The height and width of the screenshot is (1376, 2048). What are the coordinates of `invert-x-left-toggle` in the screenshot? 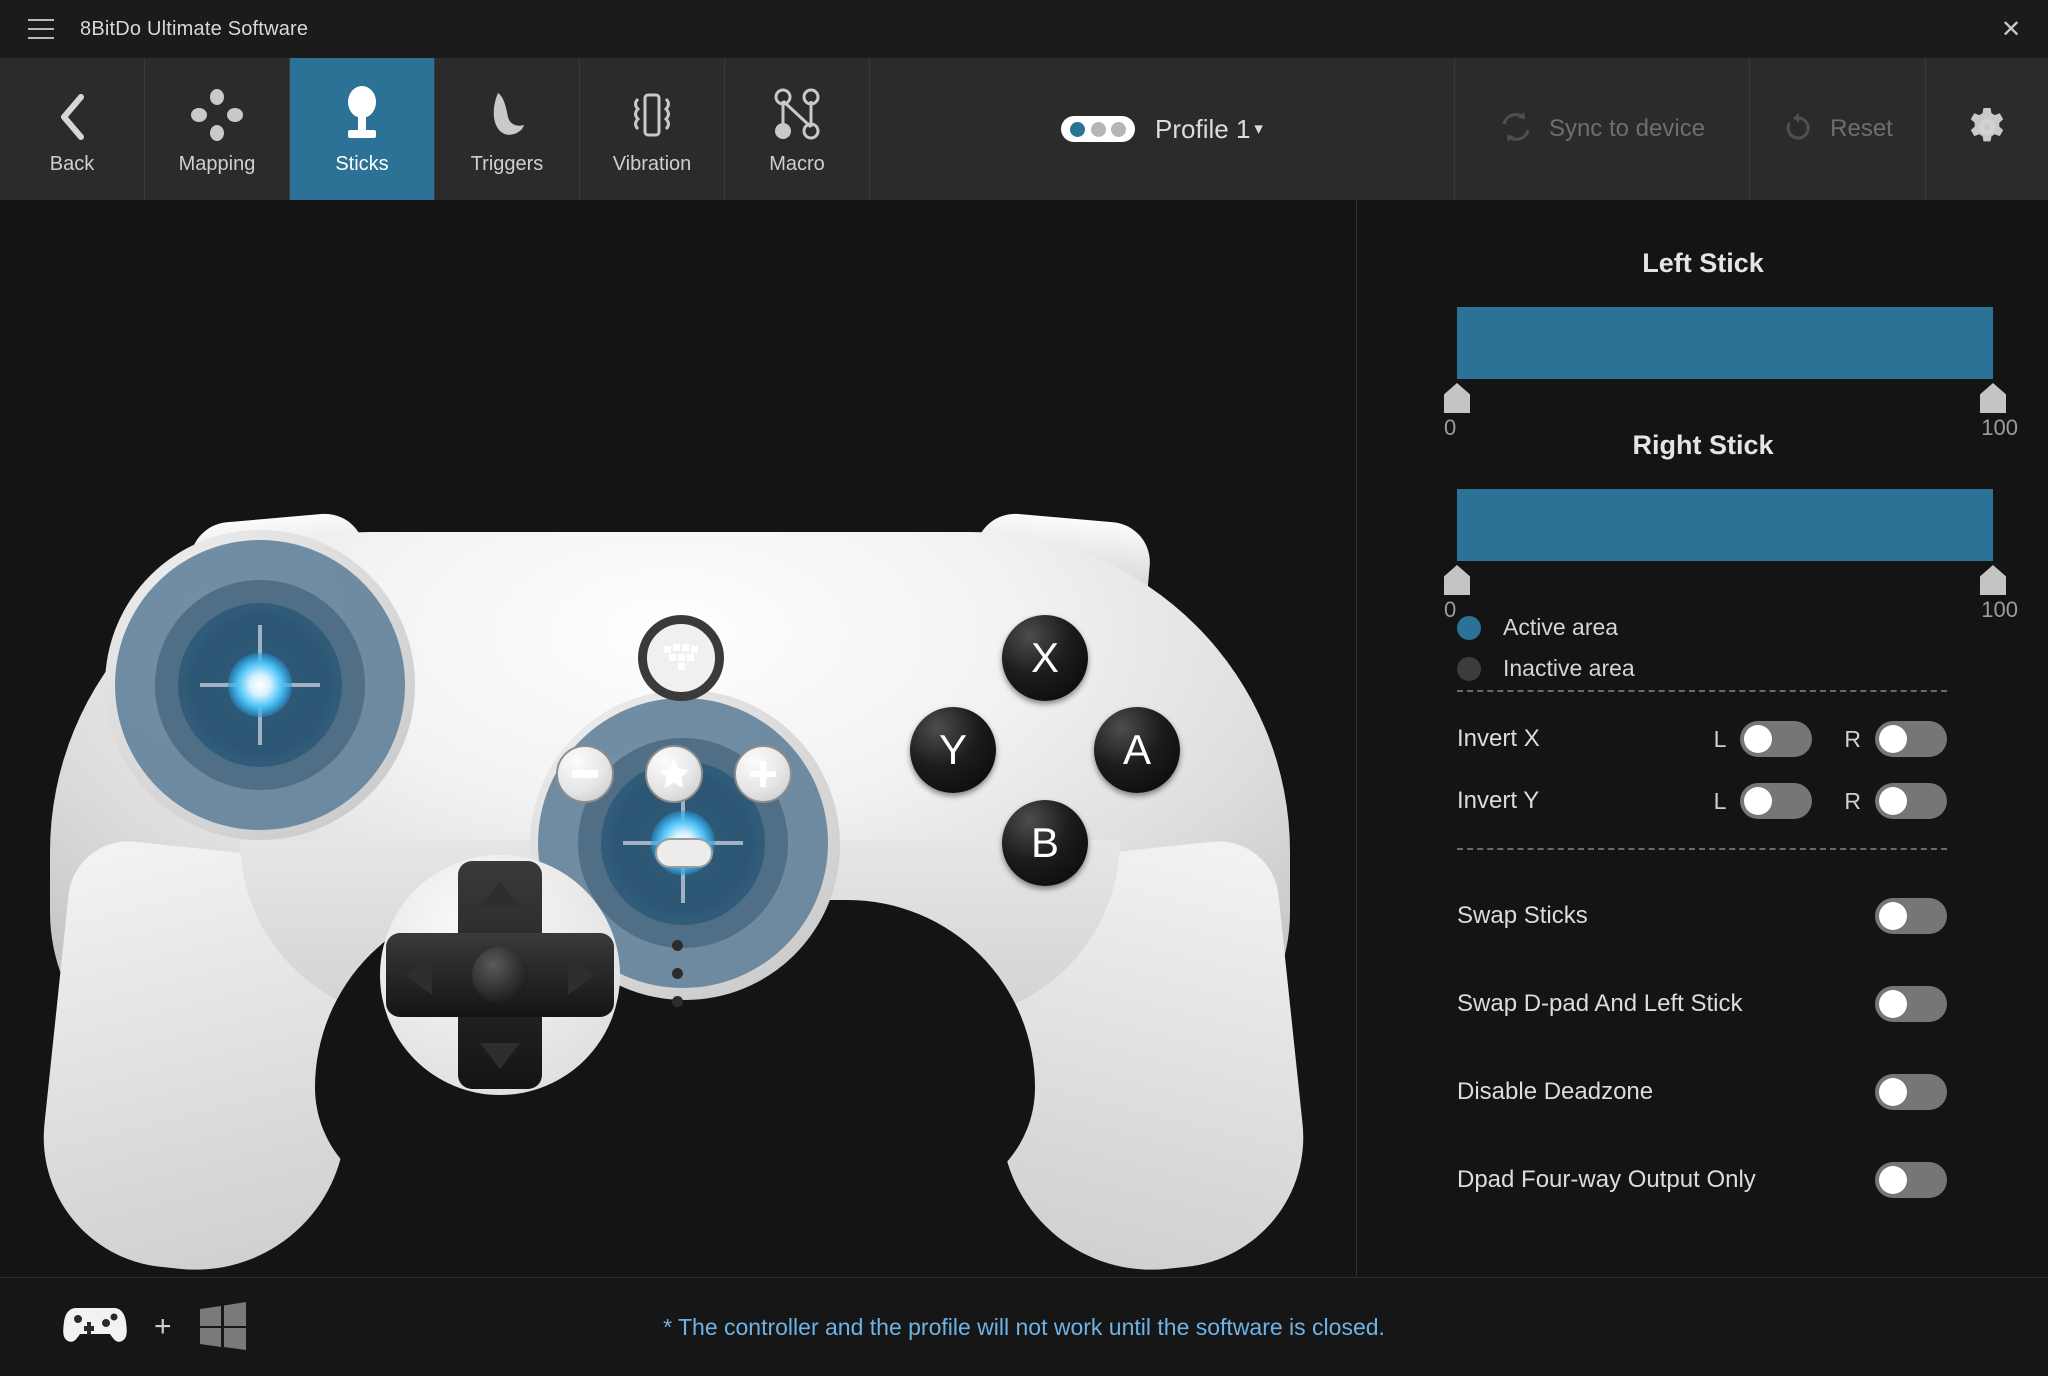 It's located at (1776, 739).